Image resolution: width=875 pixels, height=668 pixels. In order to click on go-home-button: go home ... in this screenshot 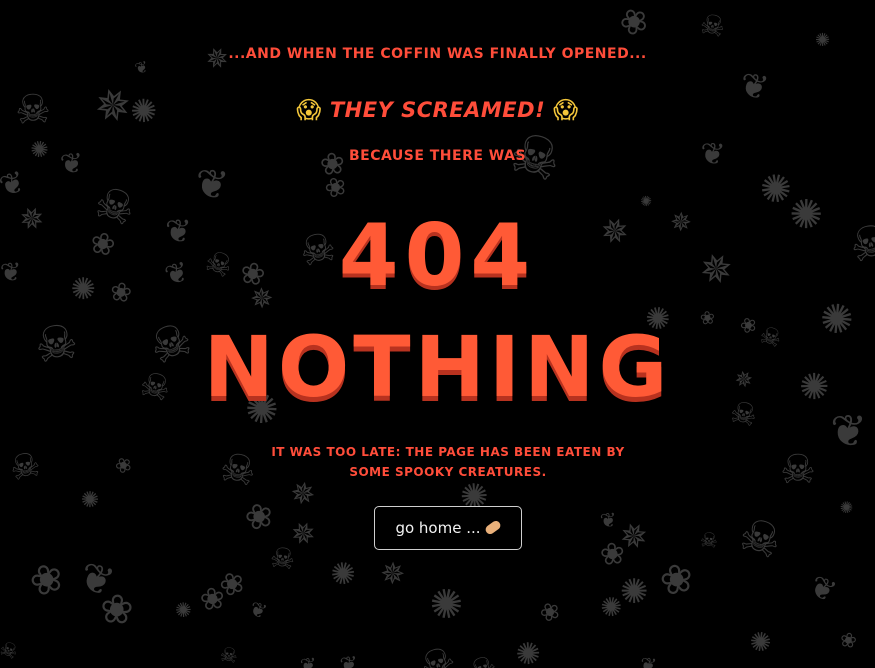, I will do `click(448, 528)`.